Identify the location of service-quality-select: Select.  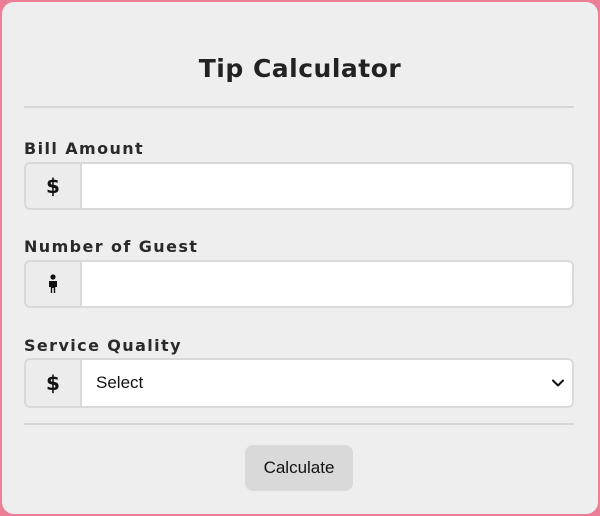
(327, 383).